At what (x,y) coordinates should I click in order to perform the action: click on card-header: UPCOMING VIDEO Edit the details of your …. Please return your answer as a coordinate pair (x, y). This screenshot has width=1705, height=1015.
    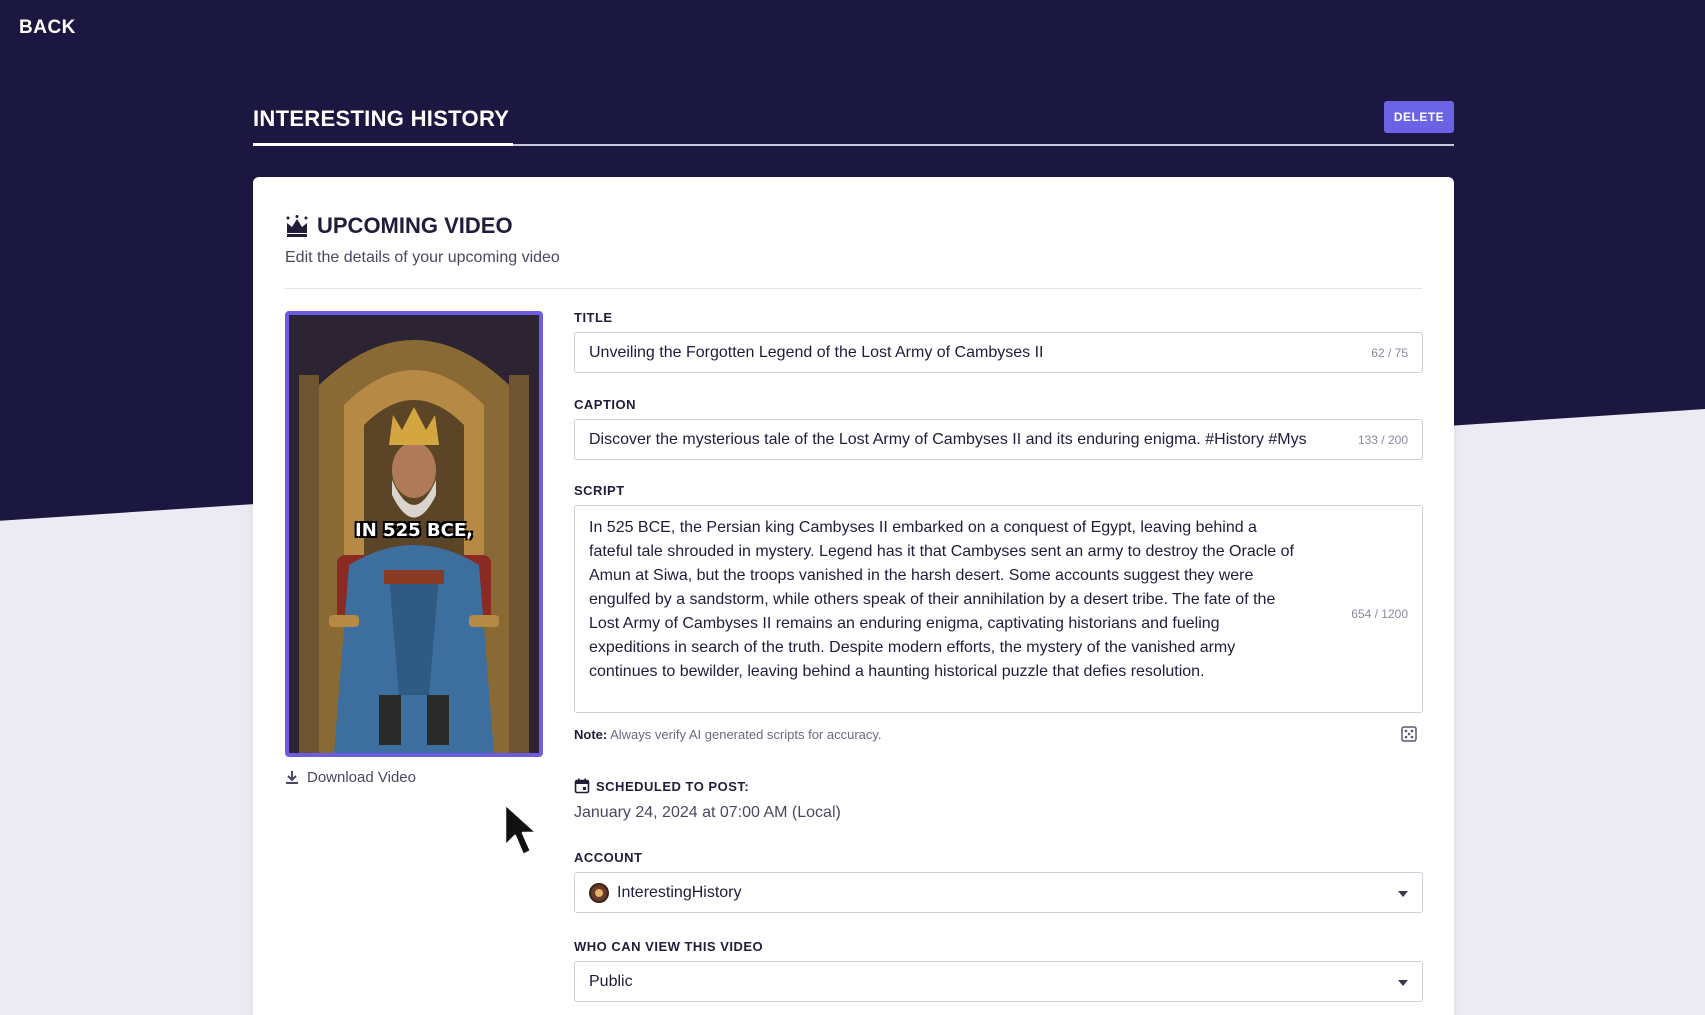
    Looking at the image, I should click on (853, 240).